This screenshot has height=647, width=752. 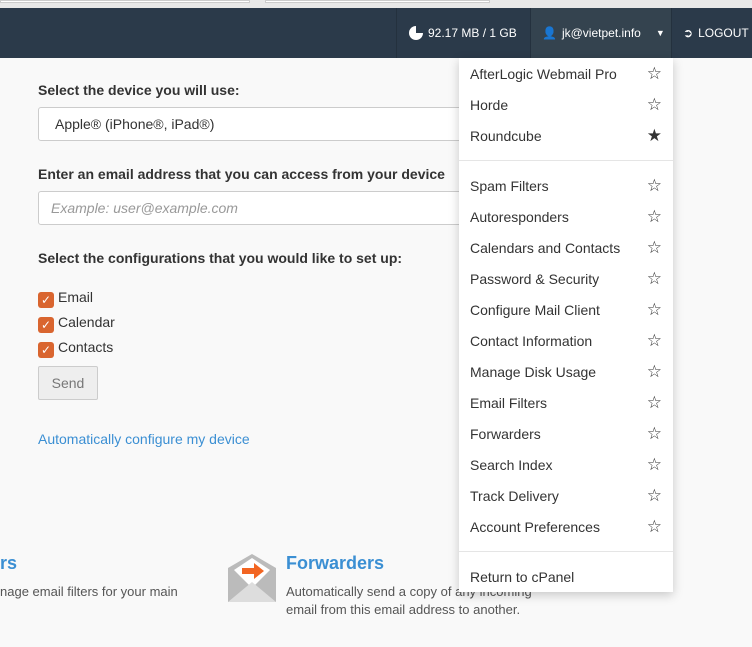 I want to click on menu-item-label: Roundcube, so click(x=506, y=136).